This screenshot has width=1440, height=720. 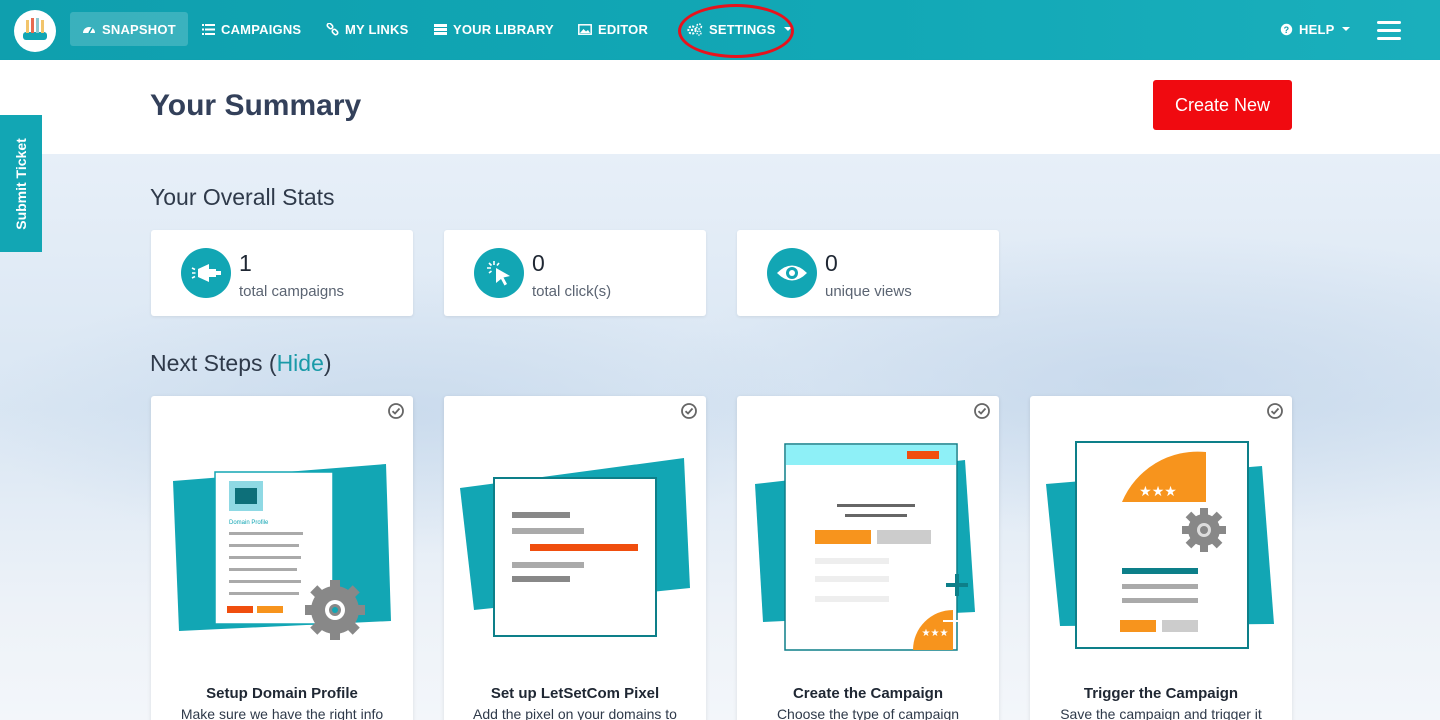 I want to click on nav-help: ? HELP, so click(x=1315, y=29).